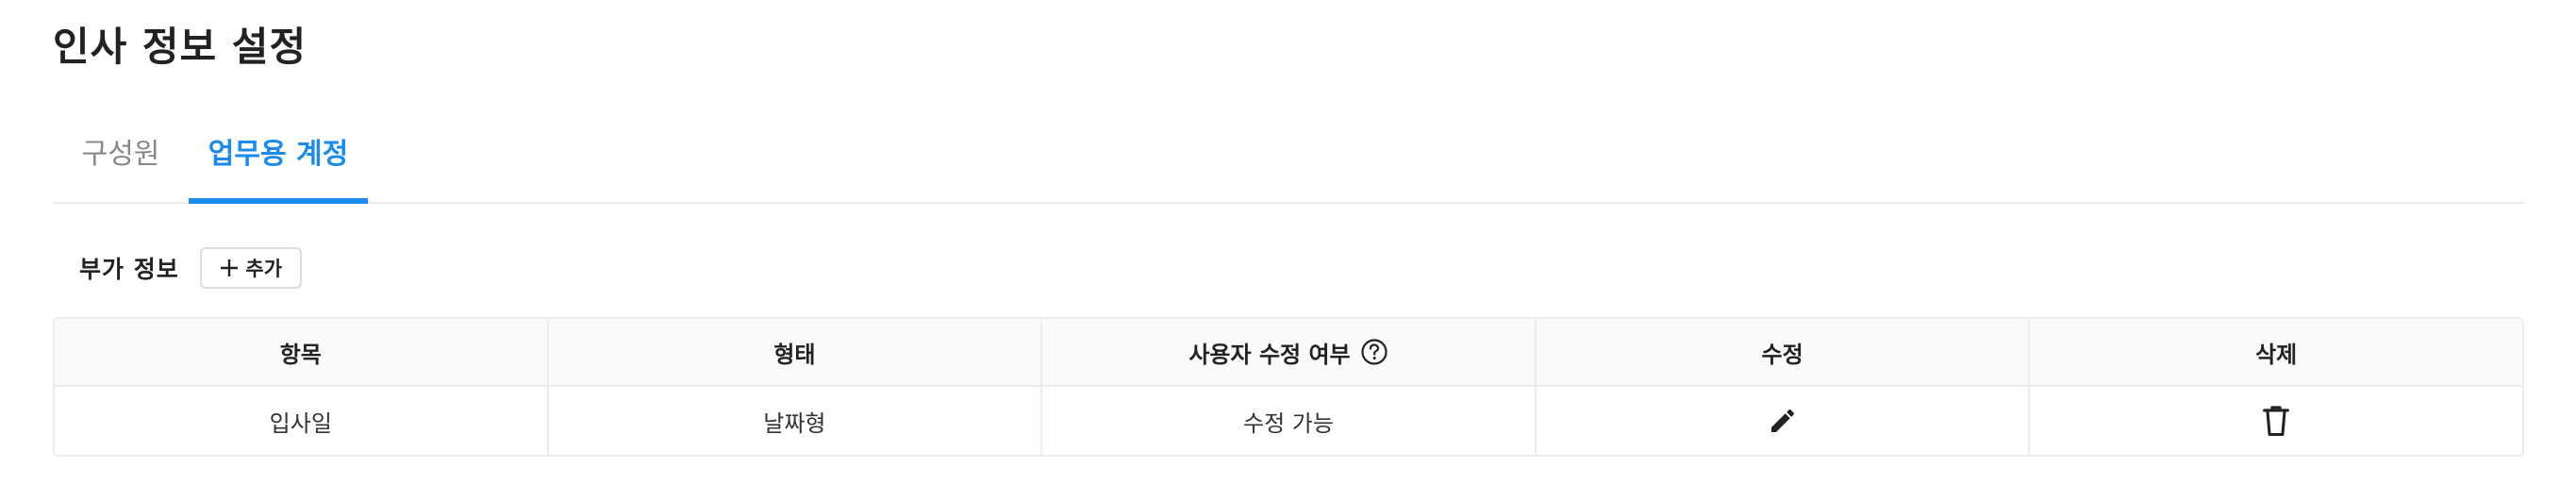 This screenshot has height=501, width=2576. What do you see at coordinates (180, 47) in the screenshot?
I see `page-title: 인사 정보 설정` at bounding box center [180, 47].